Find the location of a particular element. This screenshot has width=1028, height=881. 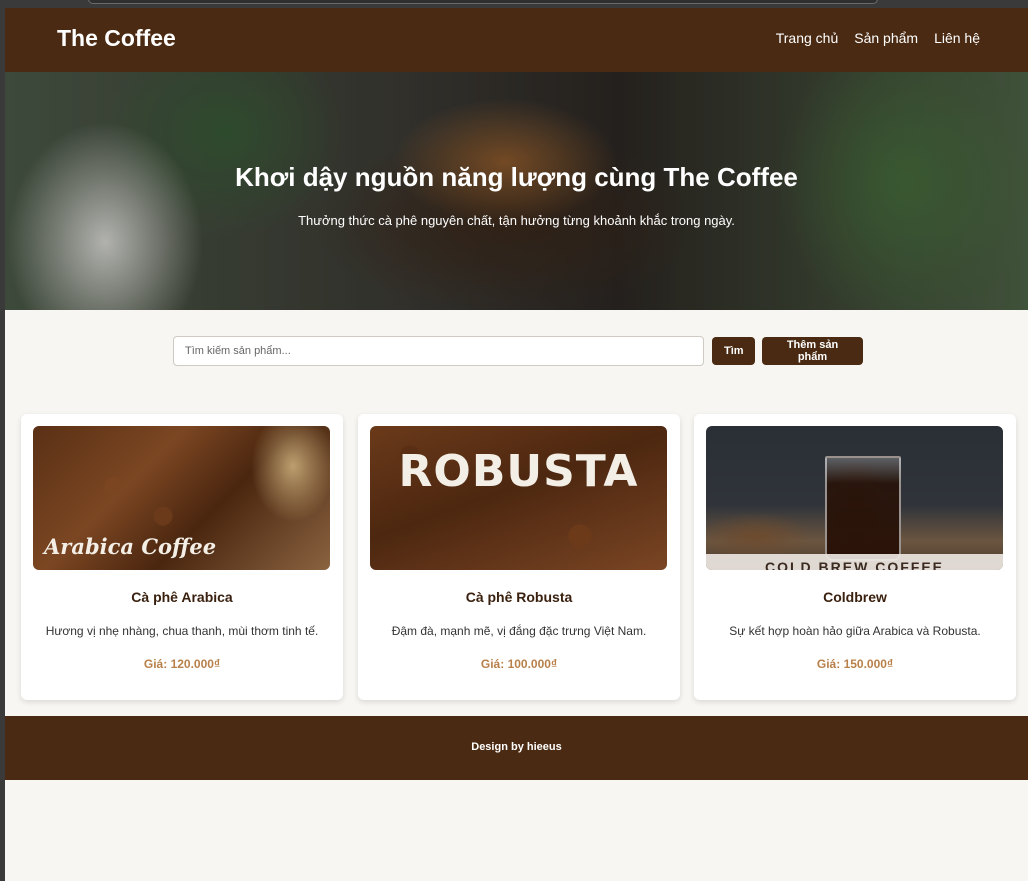

product-name: Cà phê Arabica is located at coordinates (182, 597).